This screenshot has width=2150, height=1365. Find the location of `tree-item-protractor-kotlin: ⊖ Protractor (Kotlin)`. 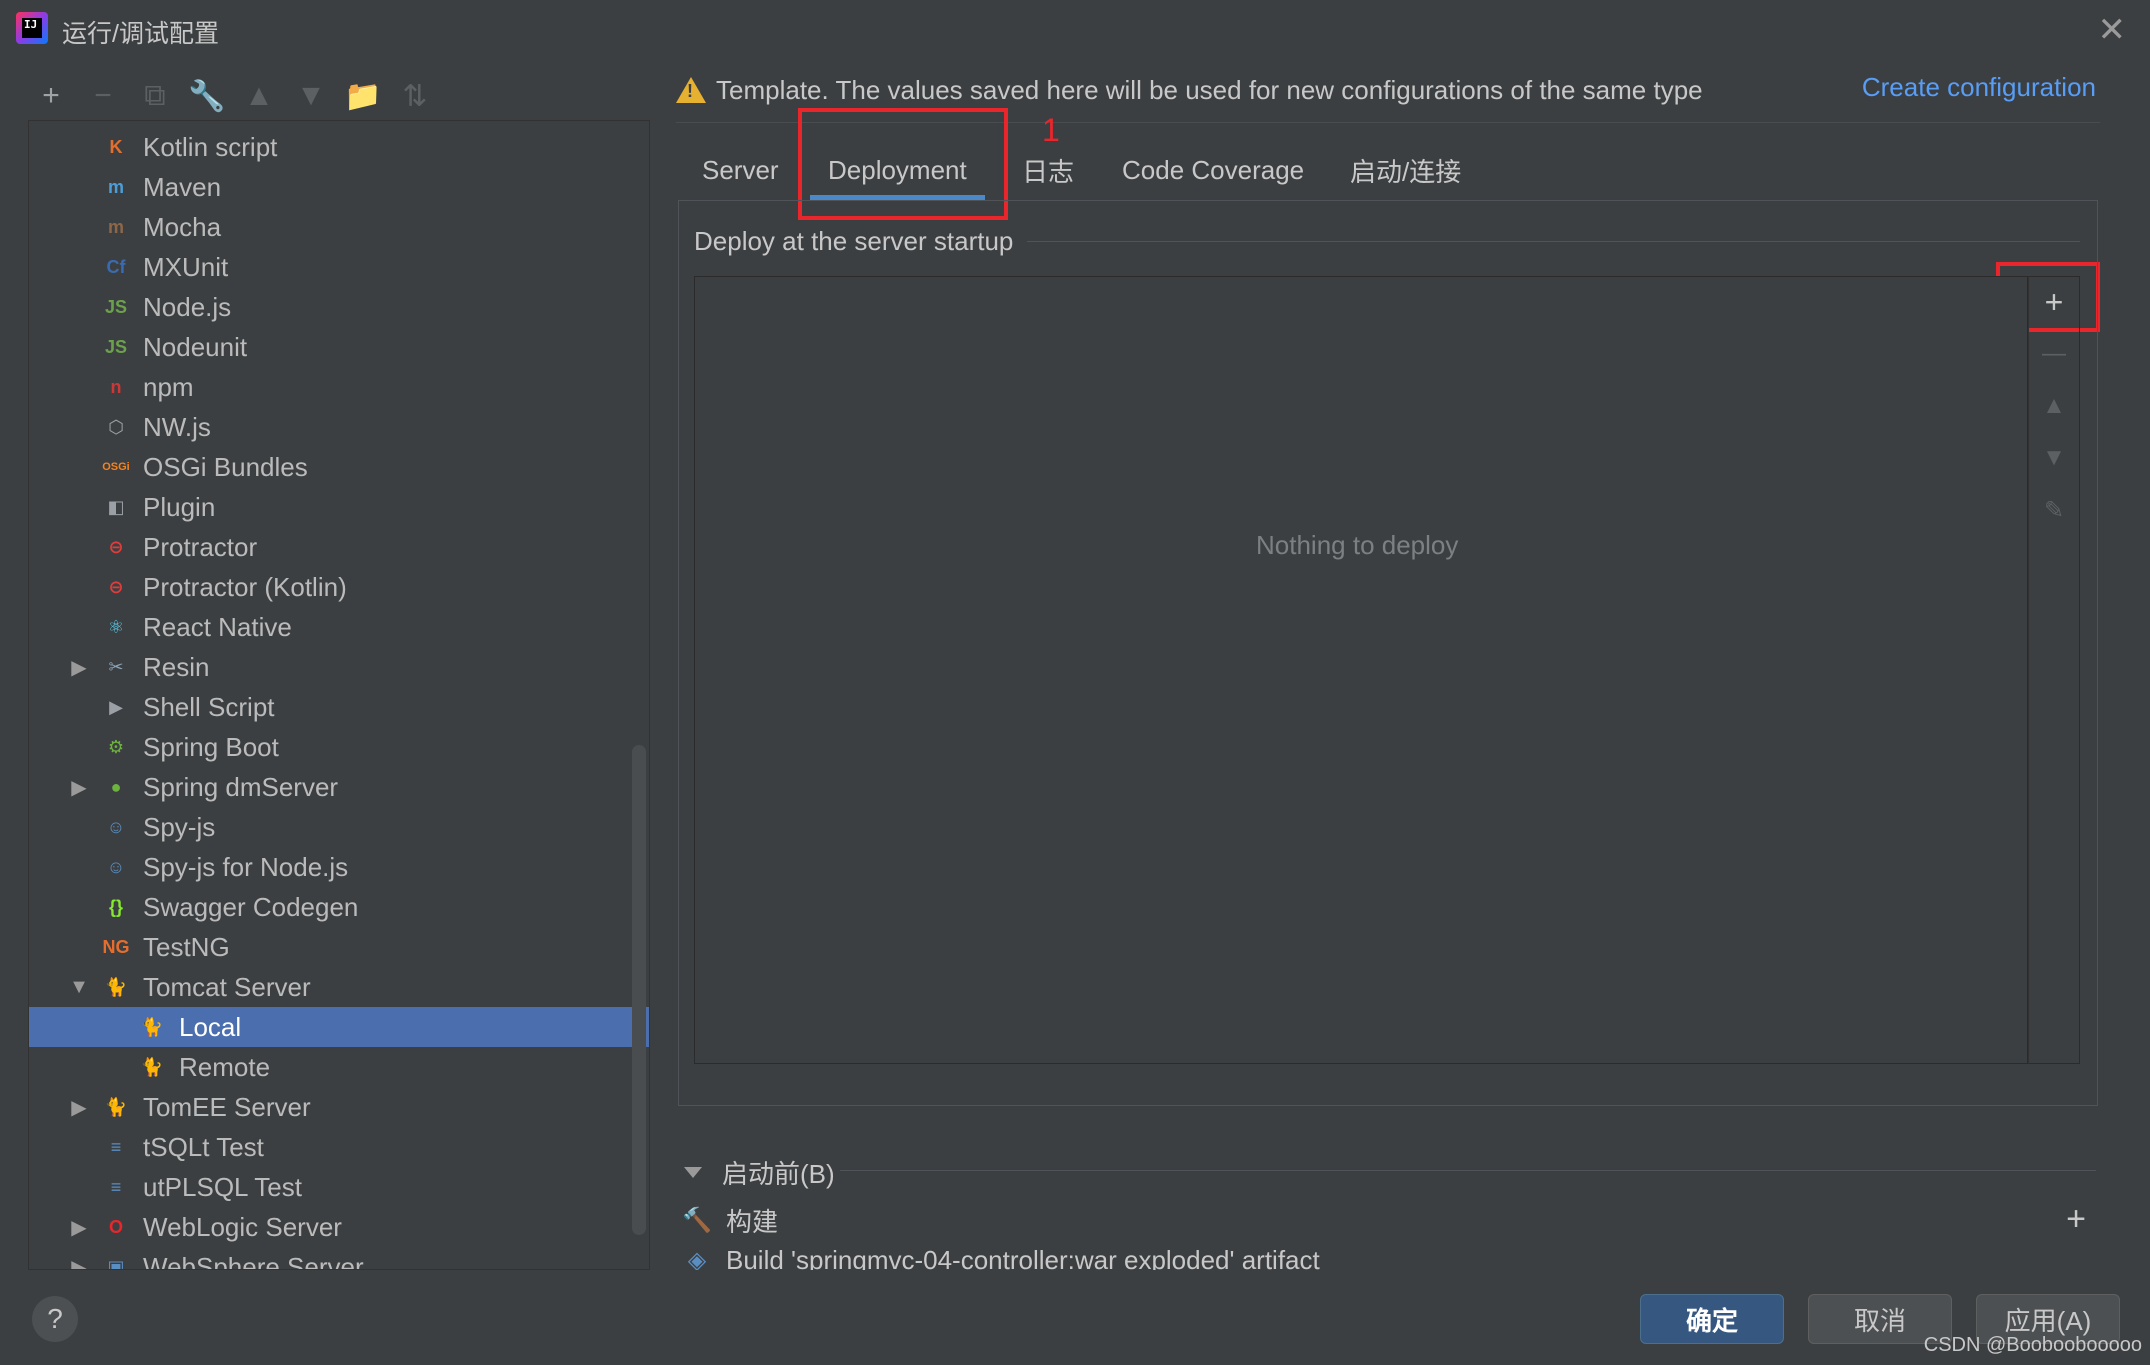

tree-item-protractor-kotlin: ⊖ Protractor (Kotlin) is located at coordinates (339, 587).